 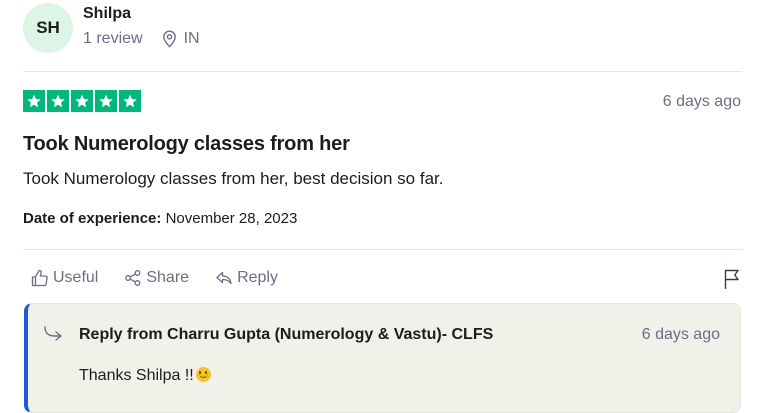 What do you see at coordinates (168, 277) in the screenshot?
I see `share-label: Share` at bounding box center [168, 277].